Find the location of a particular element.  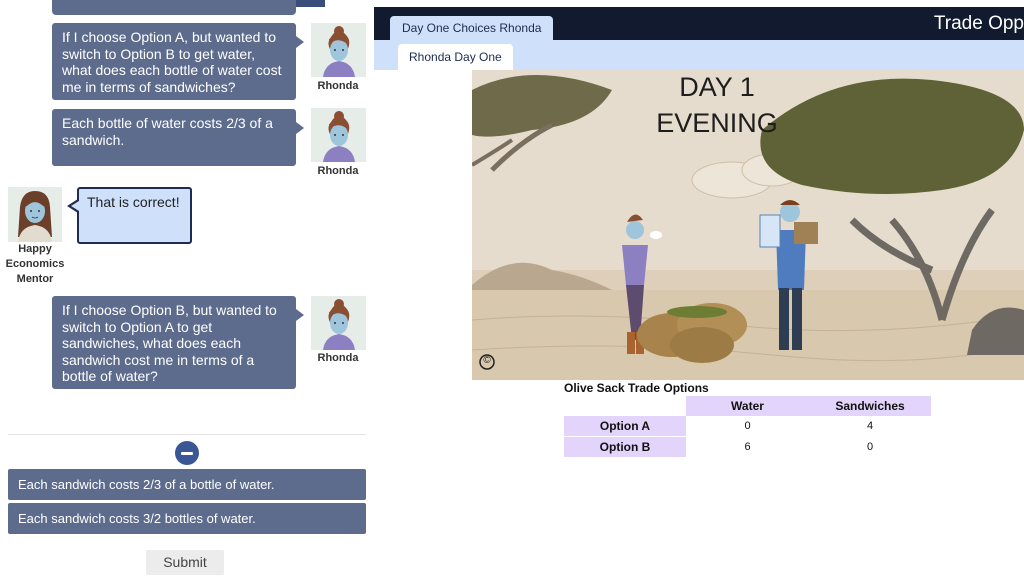

table-title: Olive Sack Trade Options is located at coordinates (636, 388).